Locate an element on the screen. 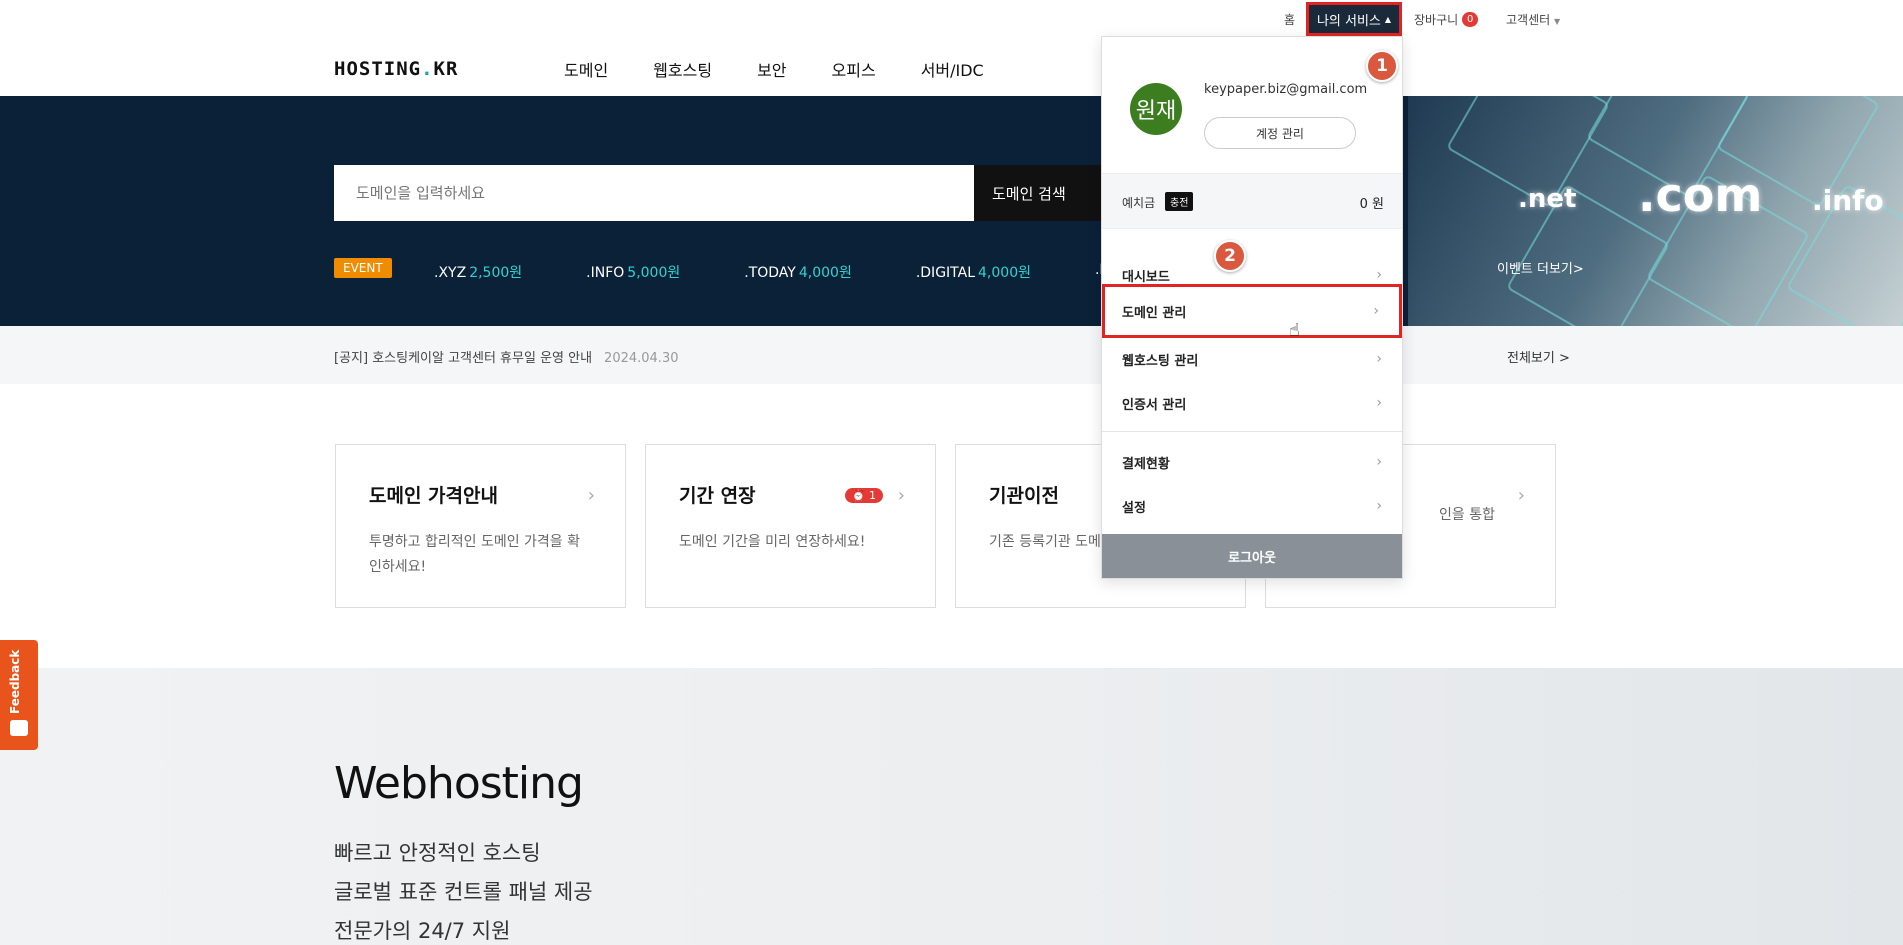 Image resolution: width=1903 pixels, height=945 pixels. step-marker-1: 1 is located at coordinates (1382, 66).